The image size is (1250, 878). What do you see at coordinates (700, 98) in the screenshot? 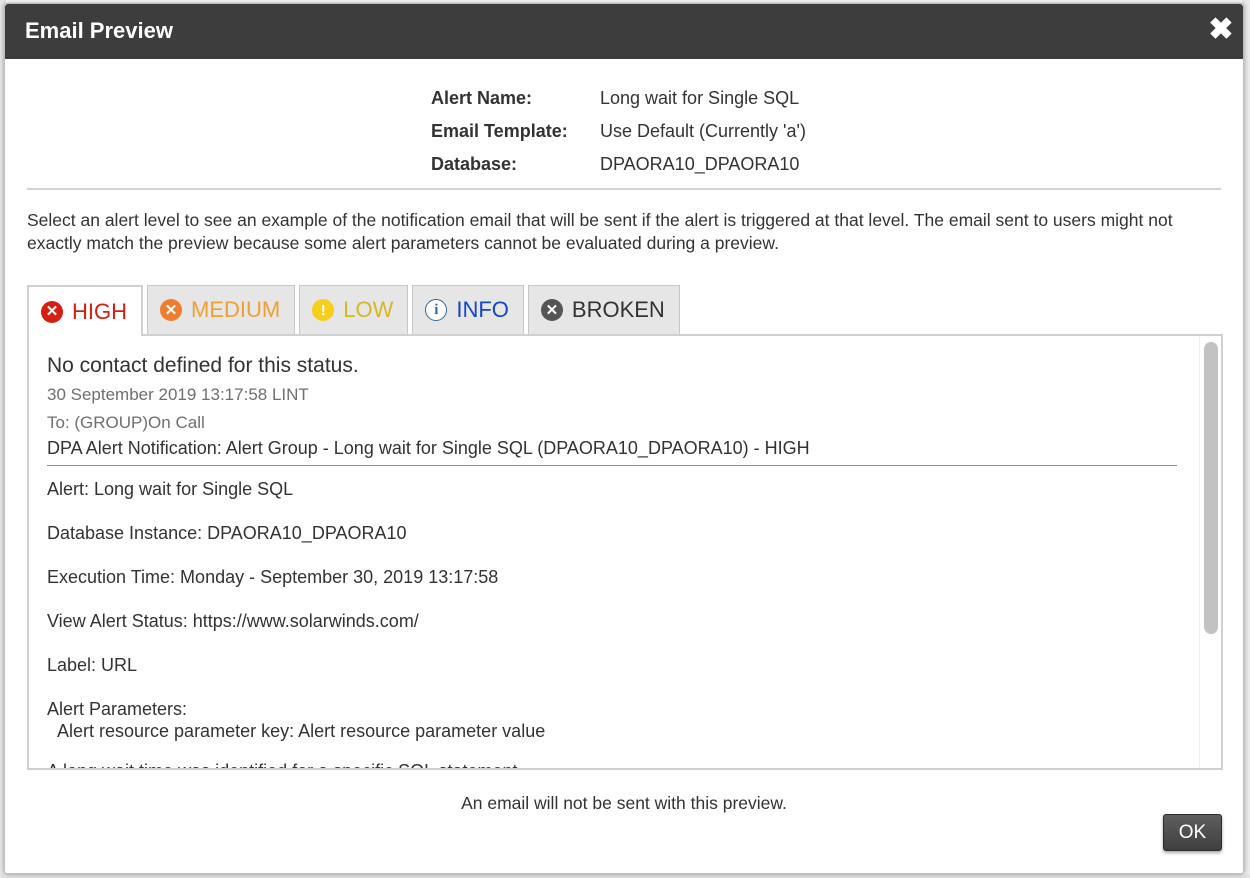
I see `meta-value: Long wait for Single SQL` at bounding box center [700, 98].